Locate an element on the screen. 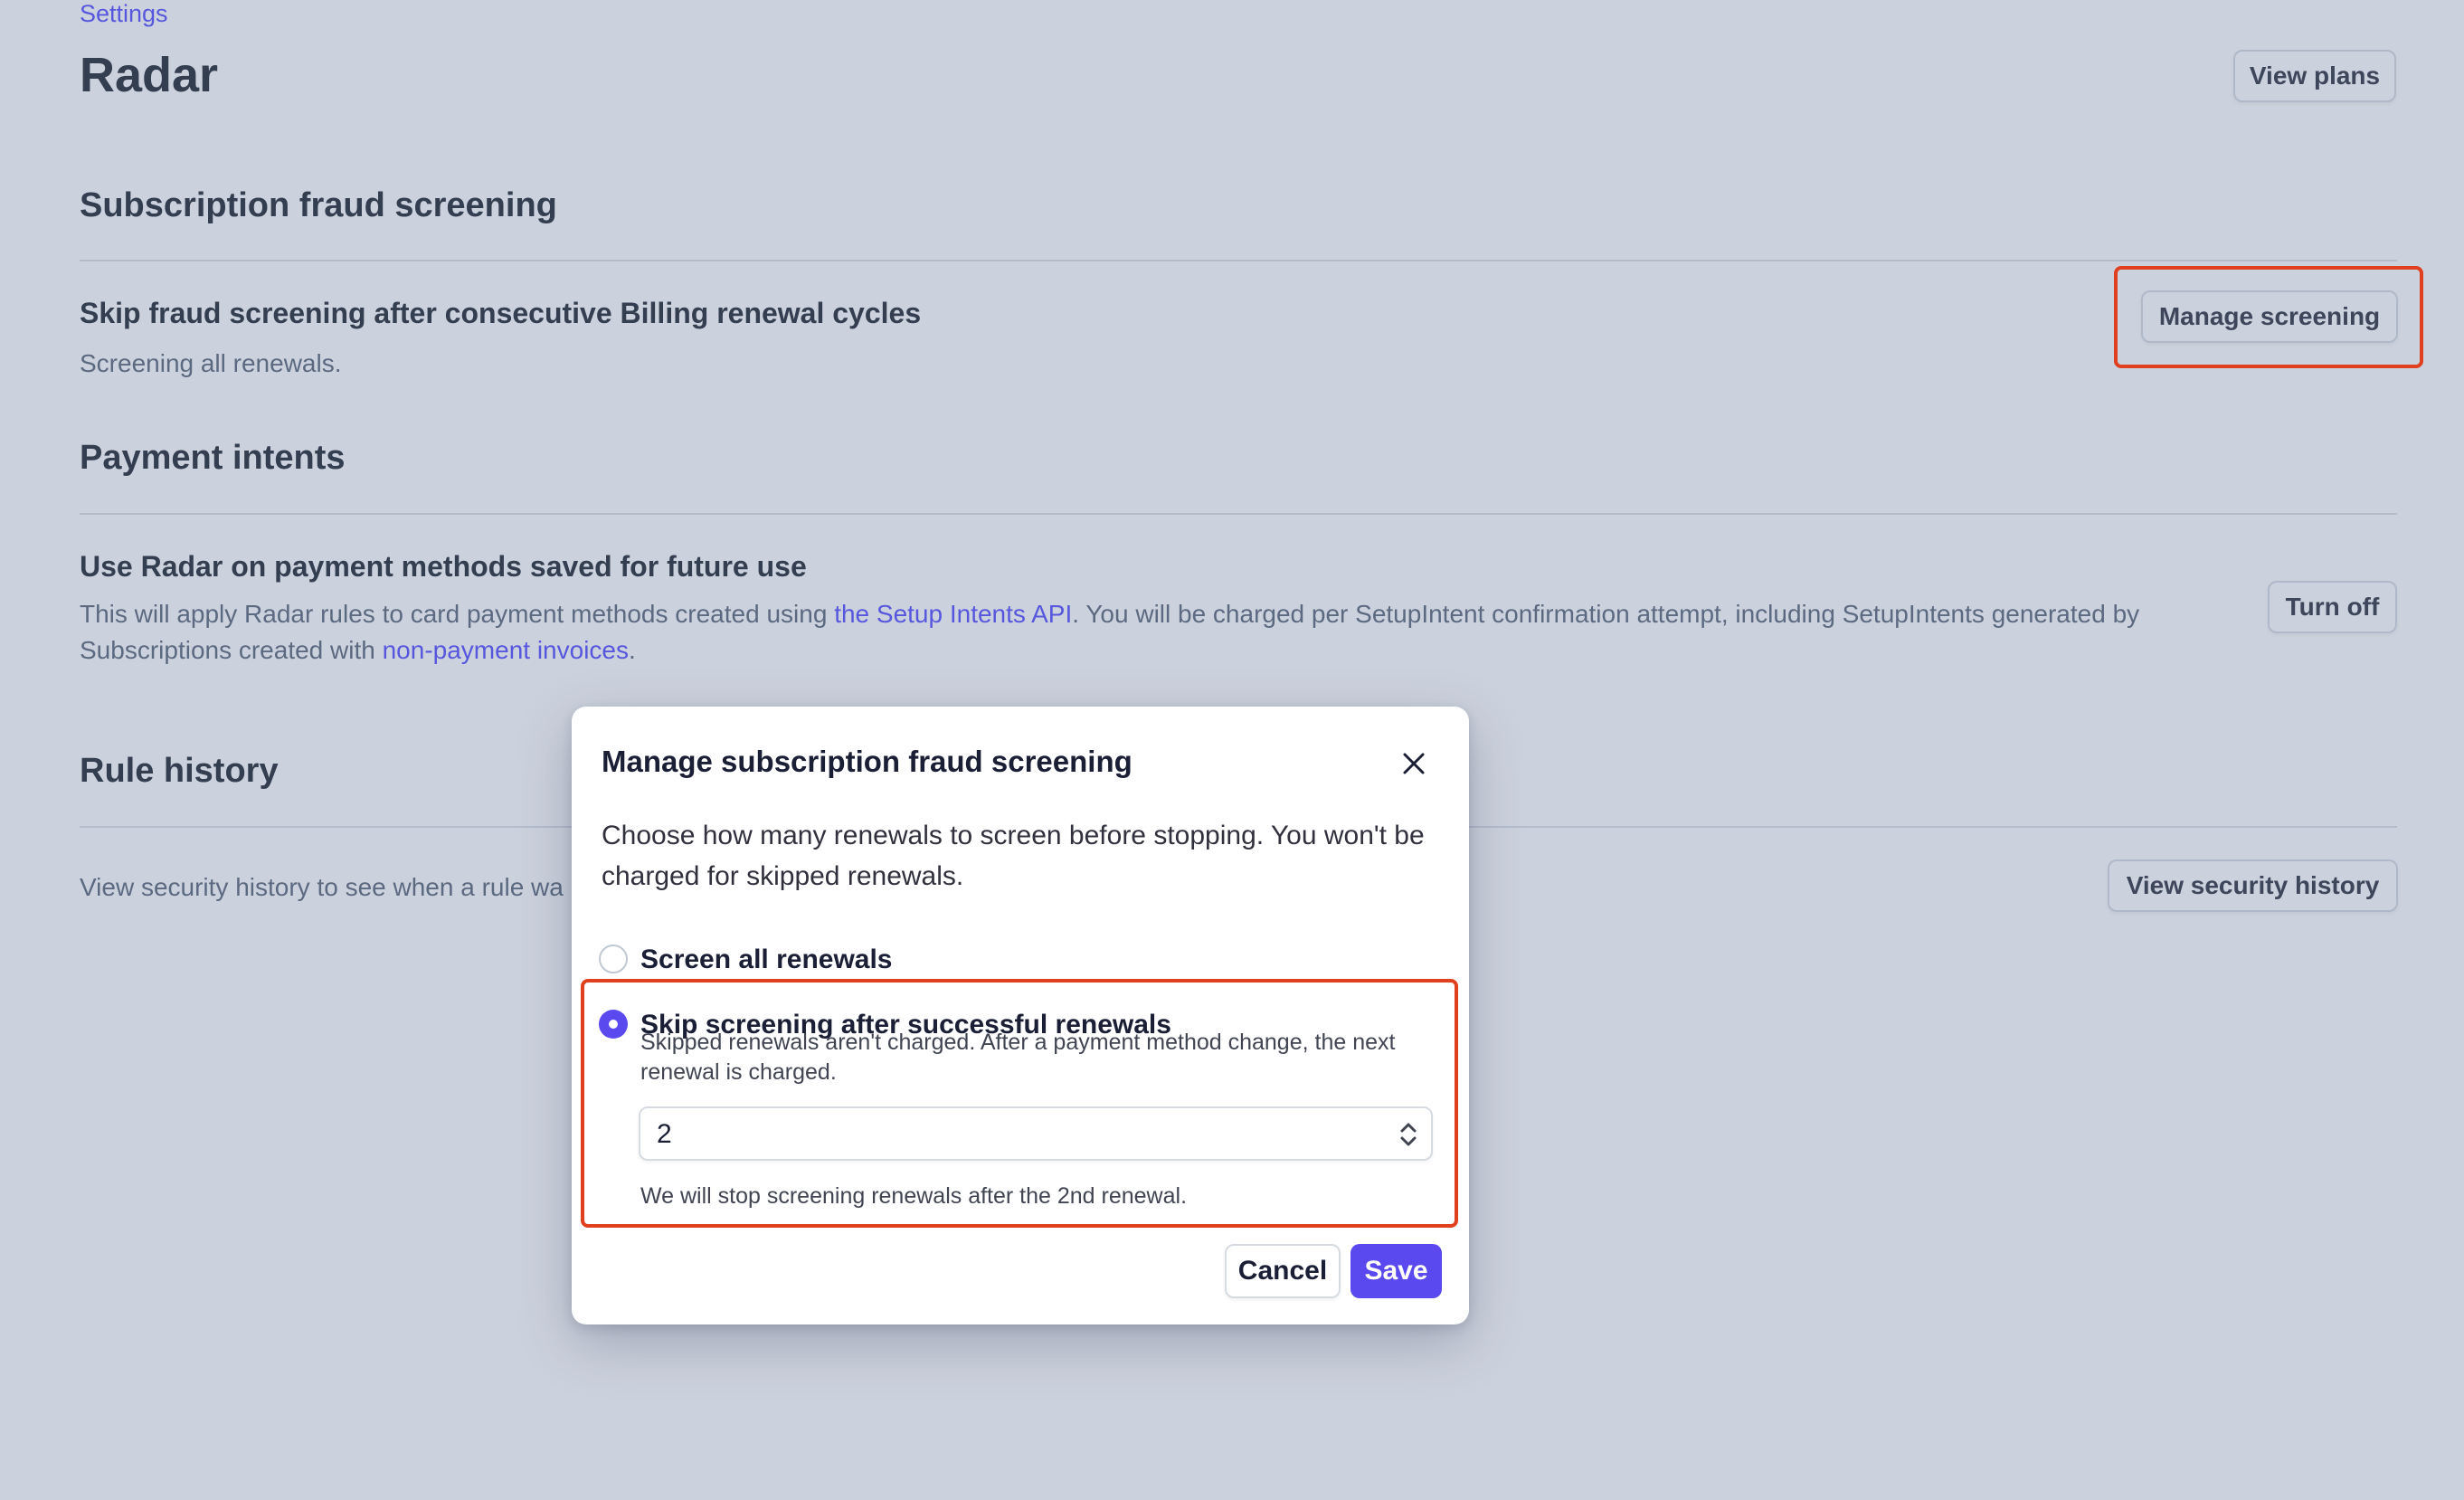 The height and width of the screenshot is (1500, 2464). close-icon is located at coordinates (1414, 763).